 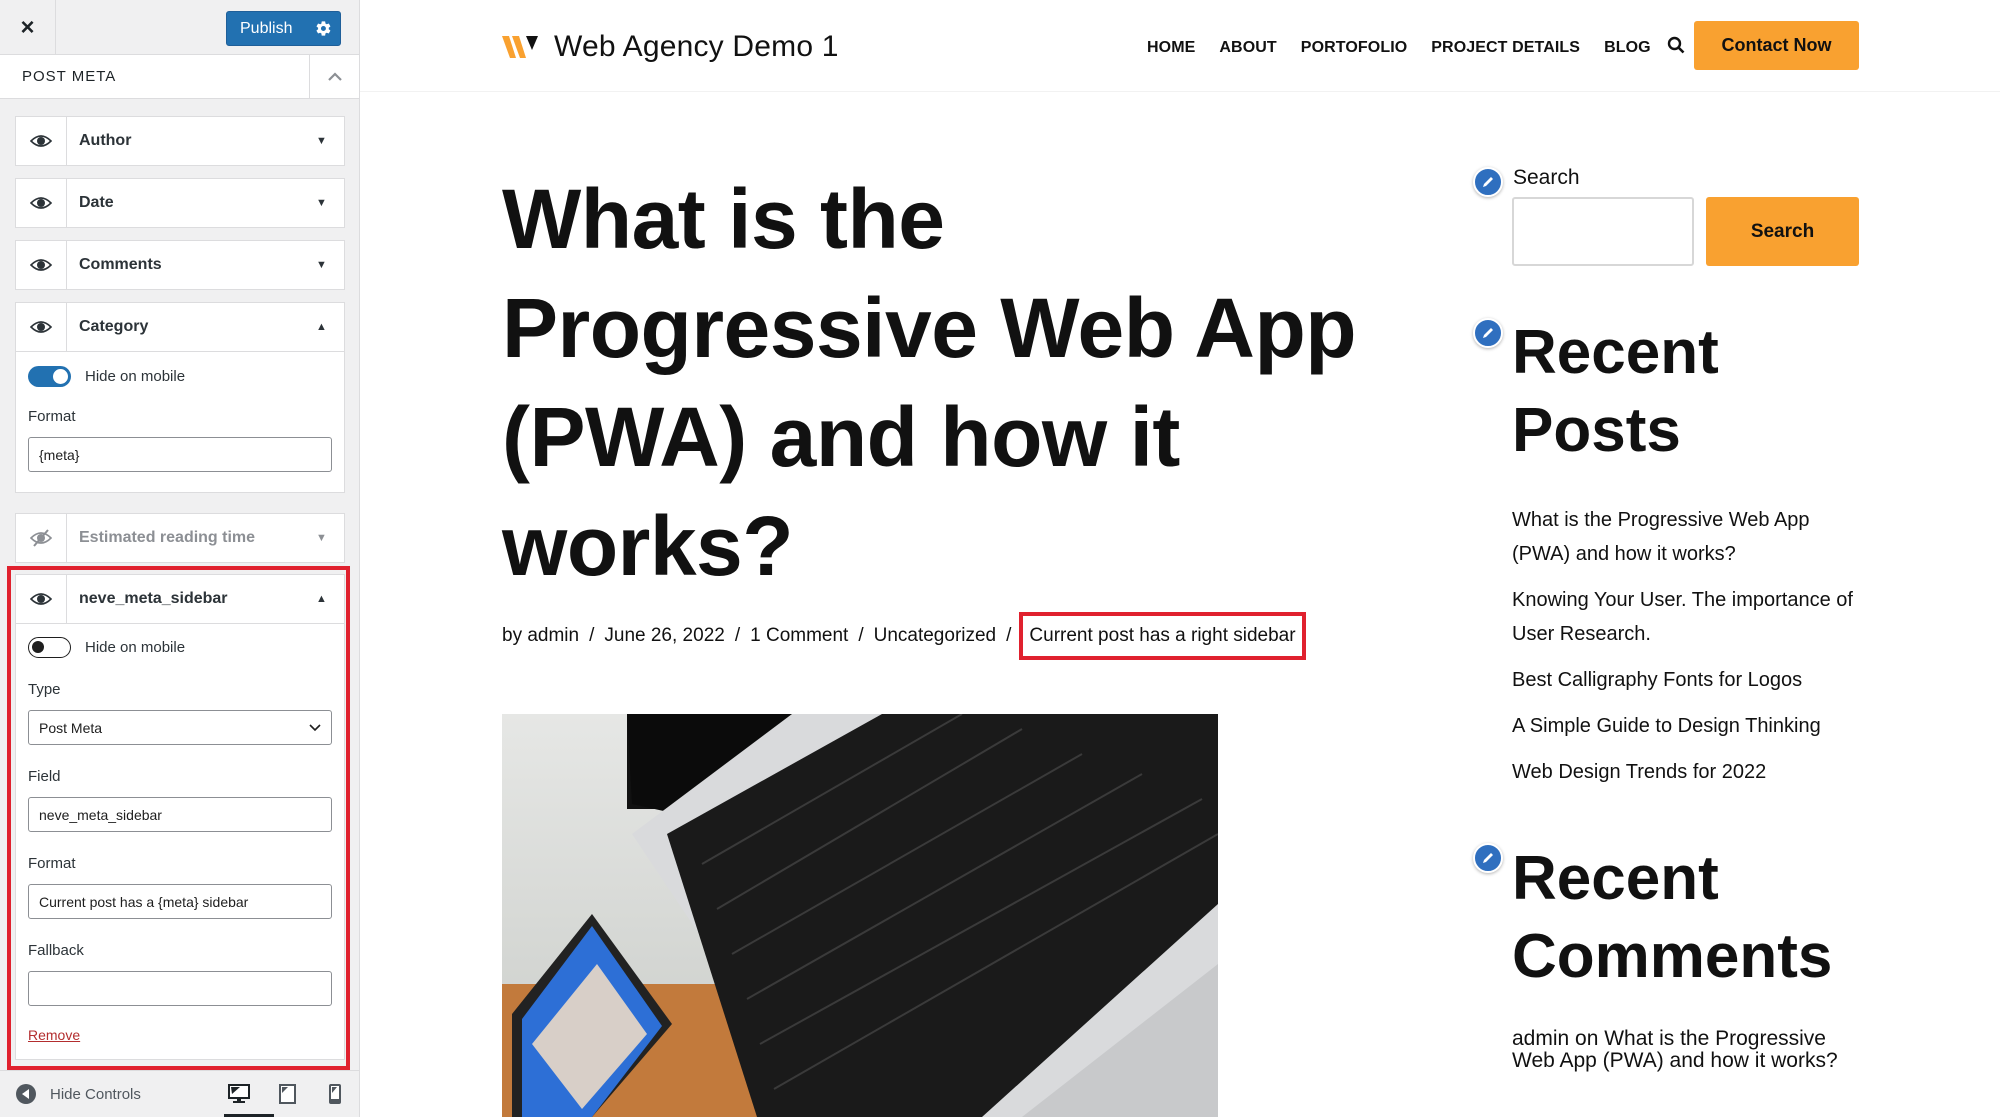 What do you see at coordinates (315, 727) in the screenshot?
I see `chevron-down-icon` at bounding box center [315, 727].